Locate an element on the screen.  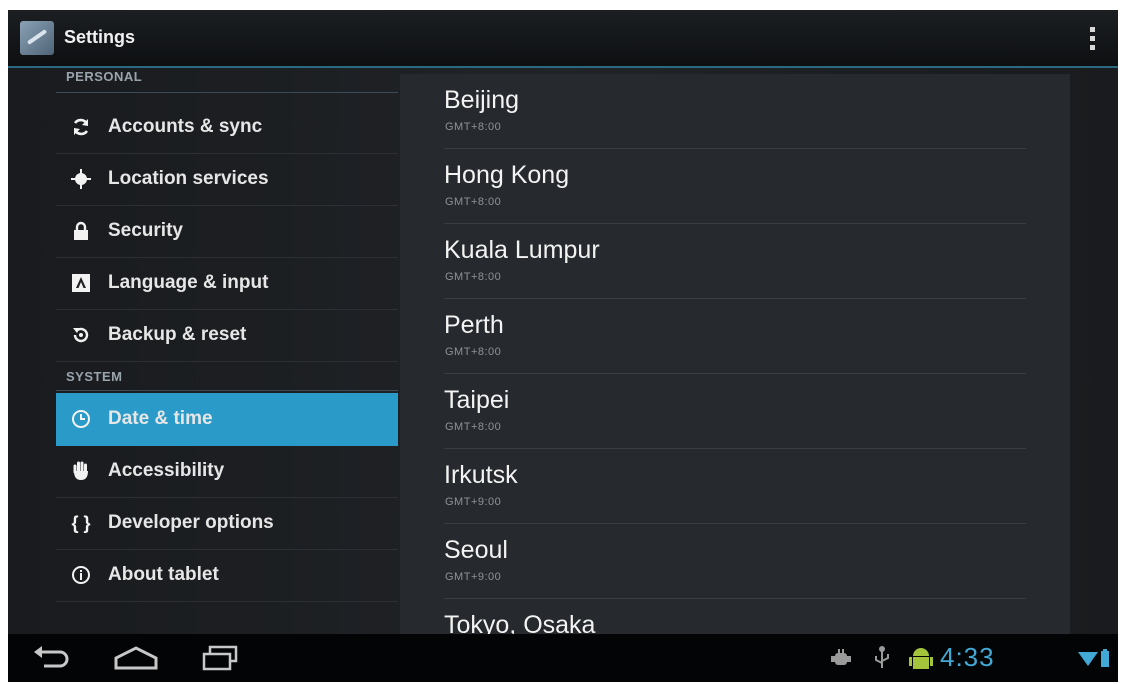
back-icon is located at coordinates (52, 658).